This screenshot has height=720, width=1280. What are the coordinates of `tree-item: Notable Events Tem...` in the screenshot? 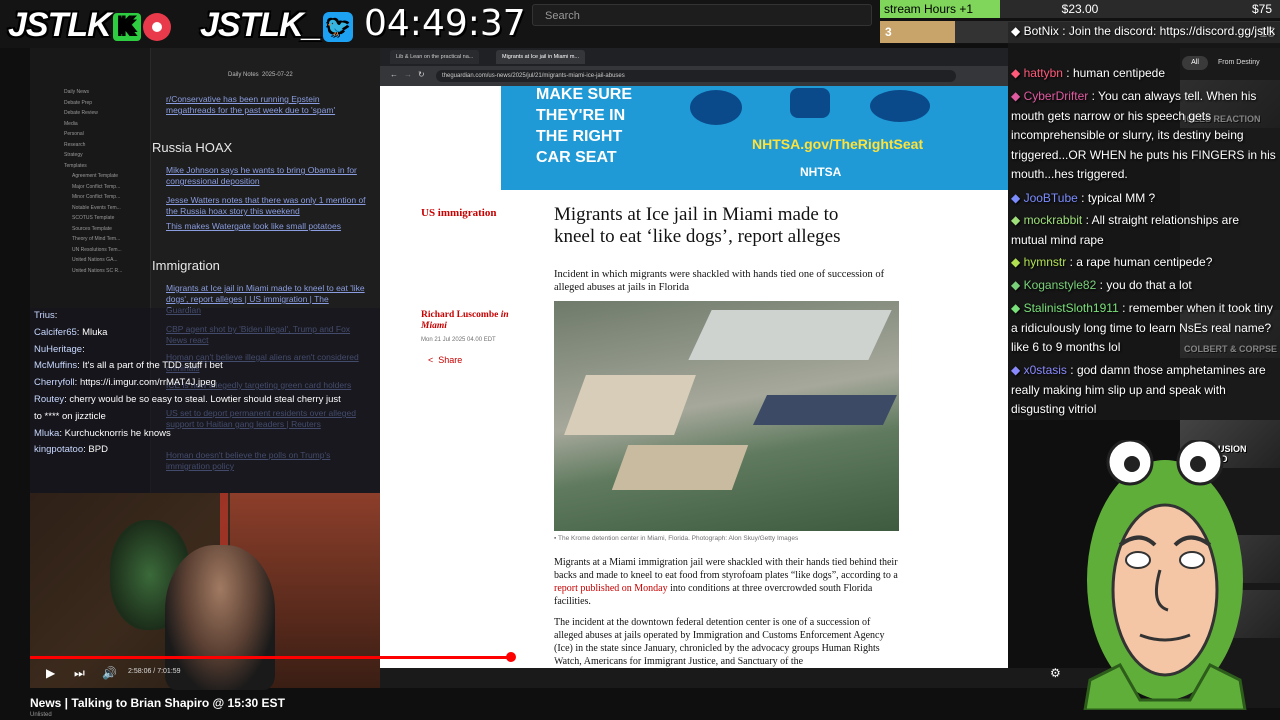 It's located at (96, 208).